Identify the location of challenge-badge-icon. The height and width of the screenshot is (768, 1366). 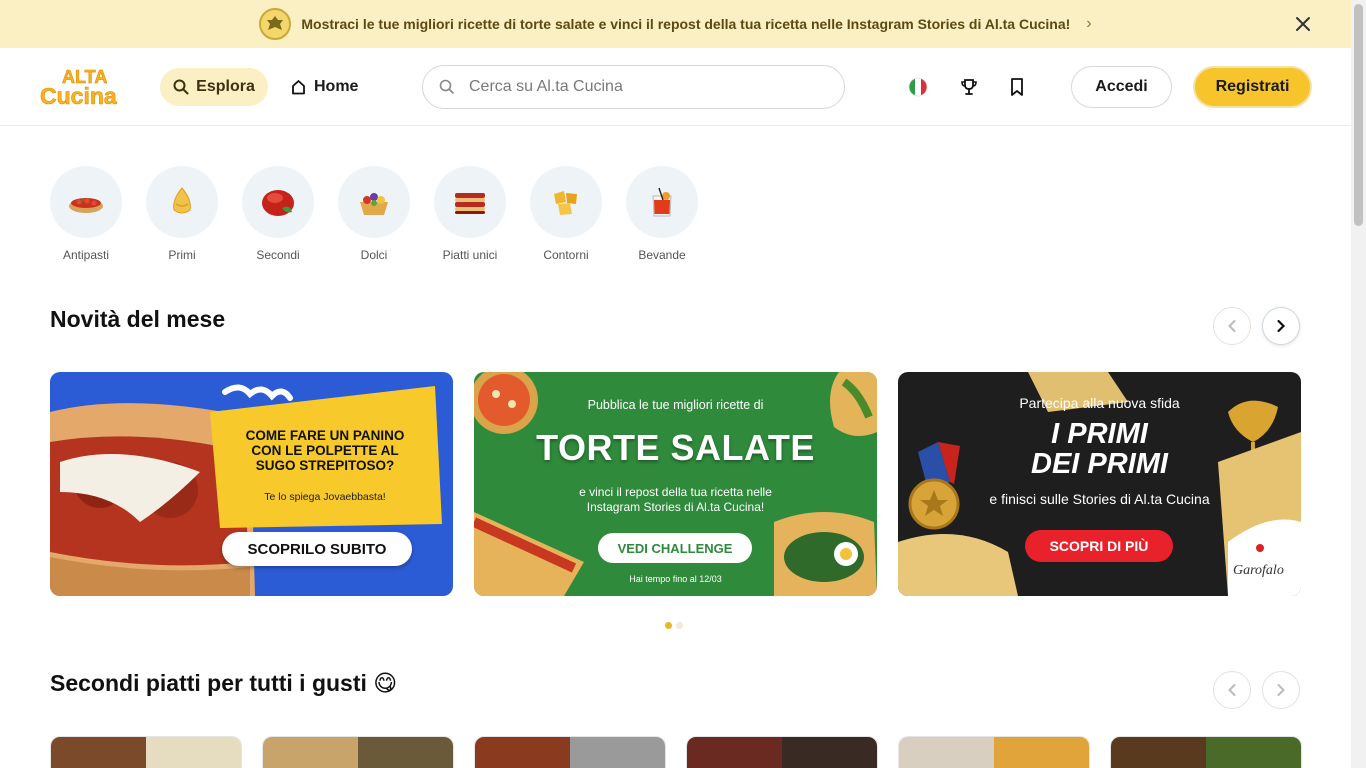
(275, 24).